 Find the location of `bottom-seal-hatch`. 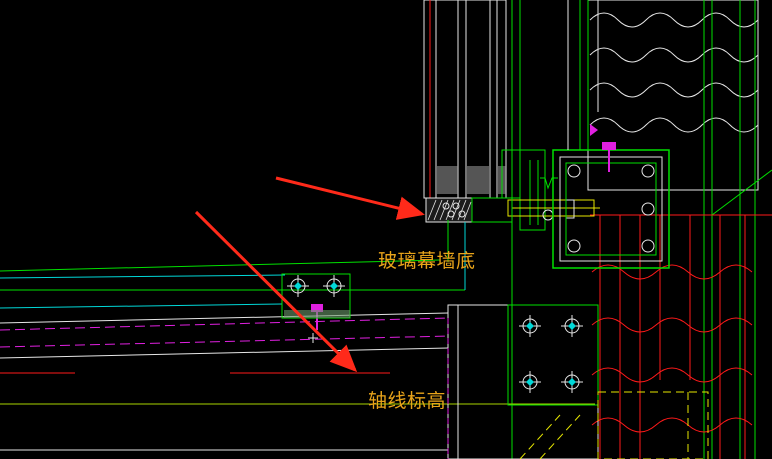

bottom-seal-hatch is located at coordinates (449, 210).